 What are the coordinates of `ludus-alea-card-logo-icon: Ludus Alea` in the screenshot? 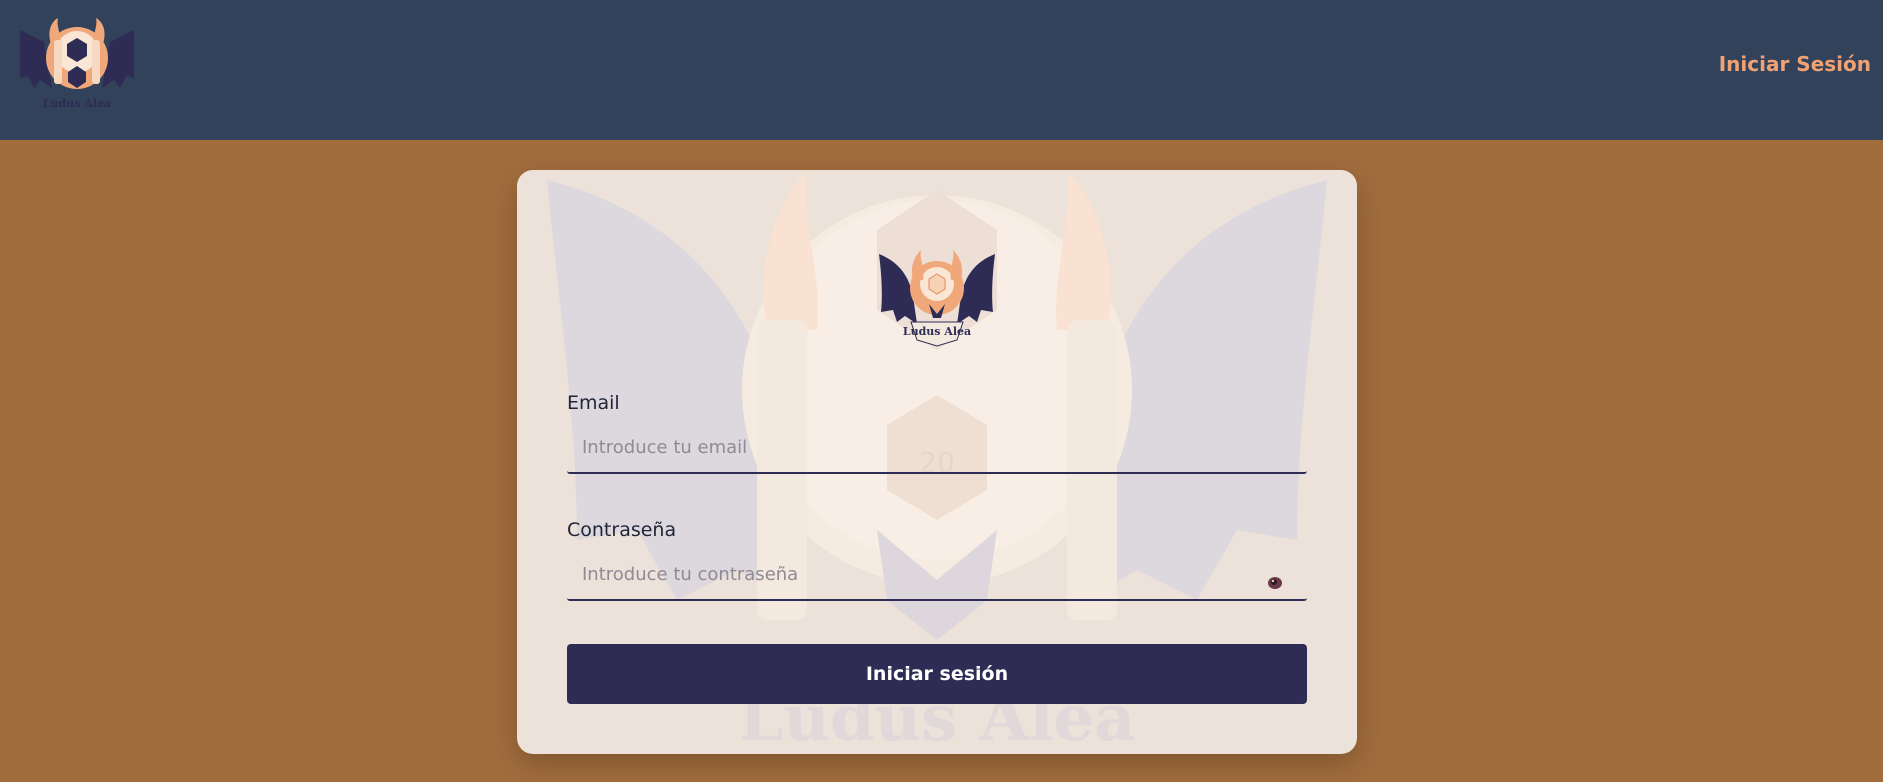 It's located at (937, 298).